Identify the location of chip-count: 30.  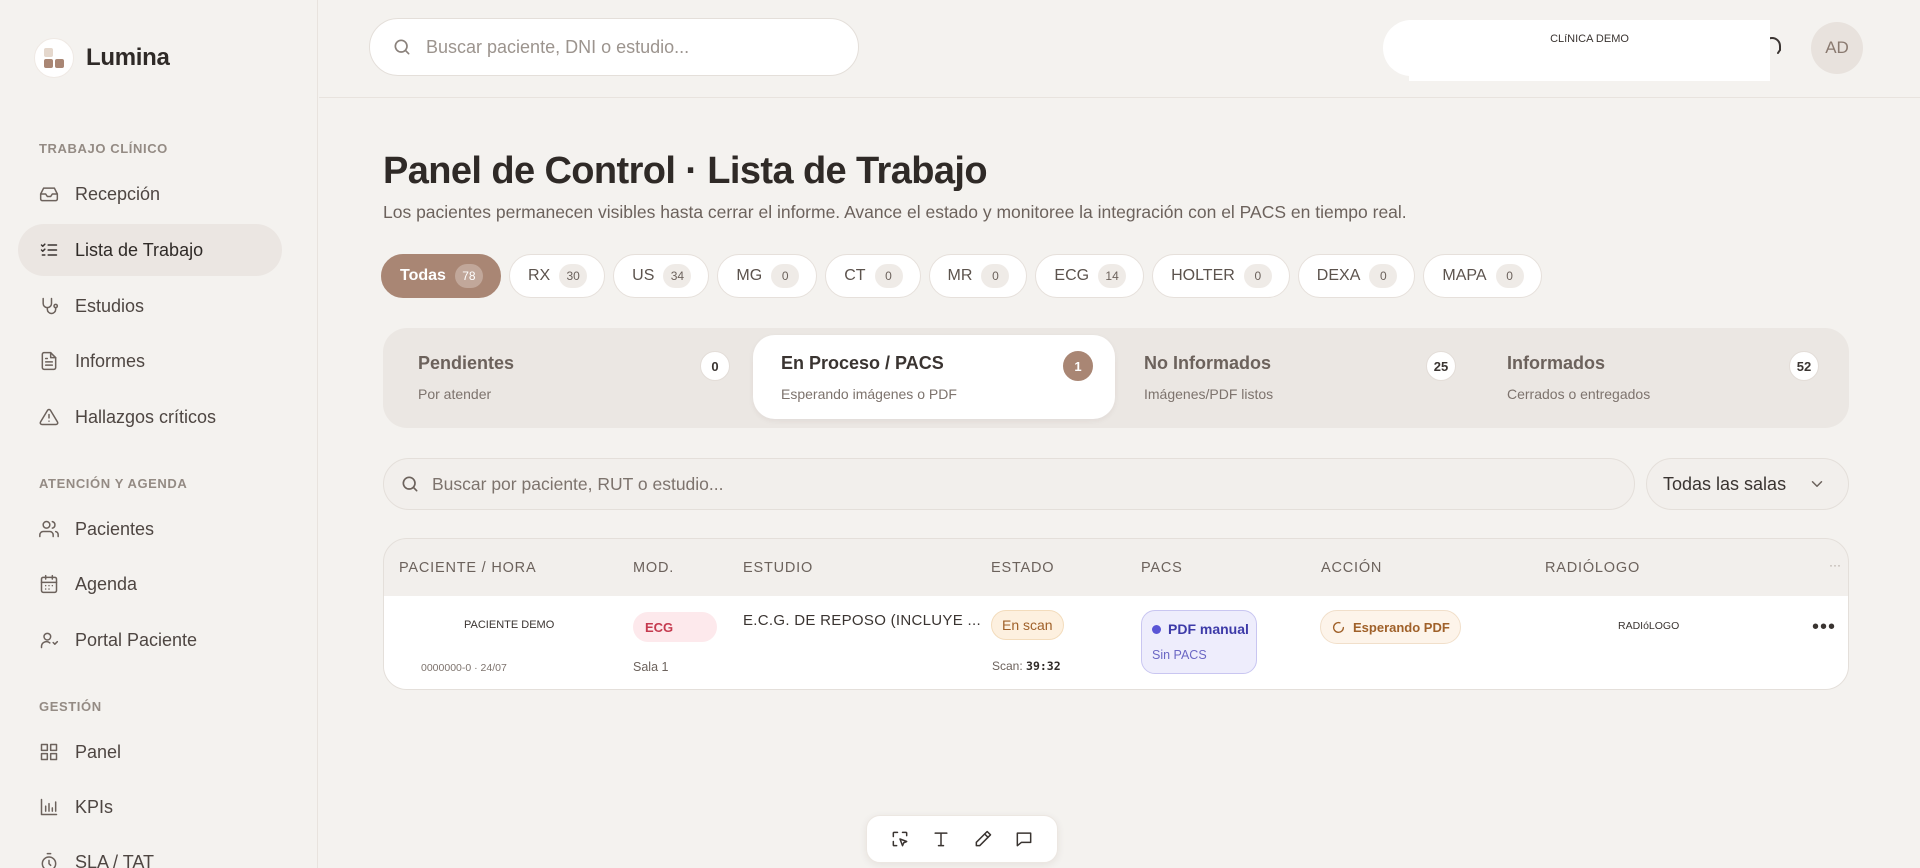
(573, 276).